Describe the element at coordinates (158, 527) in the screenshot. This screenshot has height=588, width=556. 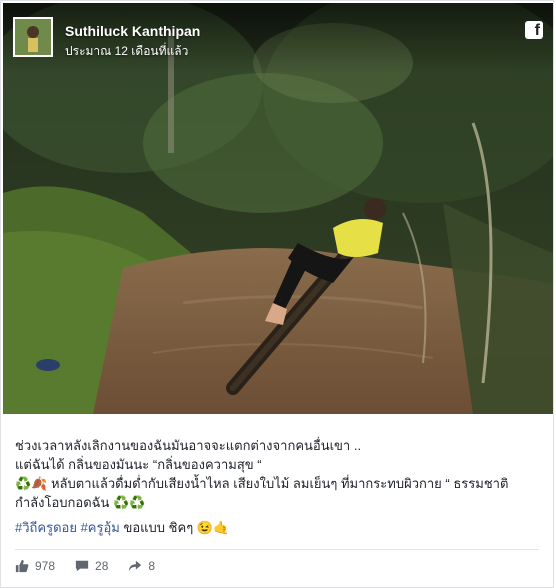
I see `post-line-text: ขอแบบ ชิคๆ` at that location.